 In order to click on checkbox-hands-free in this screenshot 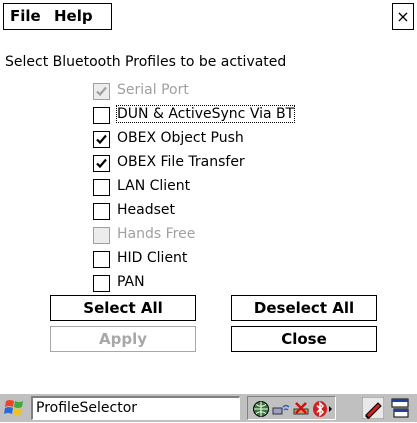, I will do `click(101, 235)`.